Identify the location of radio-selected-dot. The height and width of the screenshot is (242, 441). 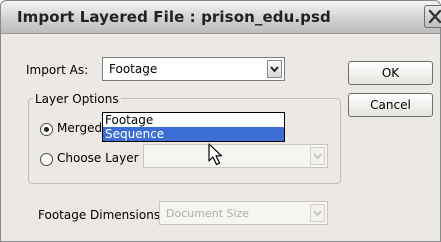
(46, 129).